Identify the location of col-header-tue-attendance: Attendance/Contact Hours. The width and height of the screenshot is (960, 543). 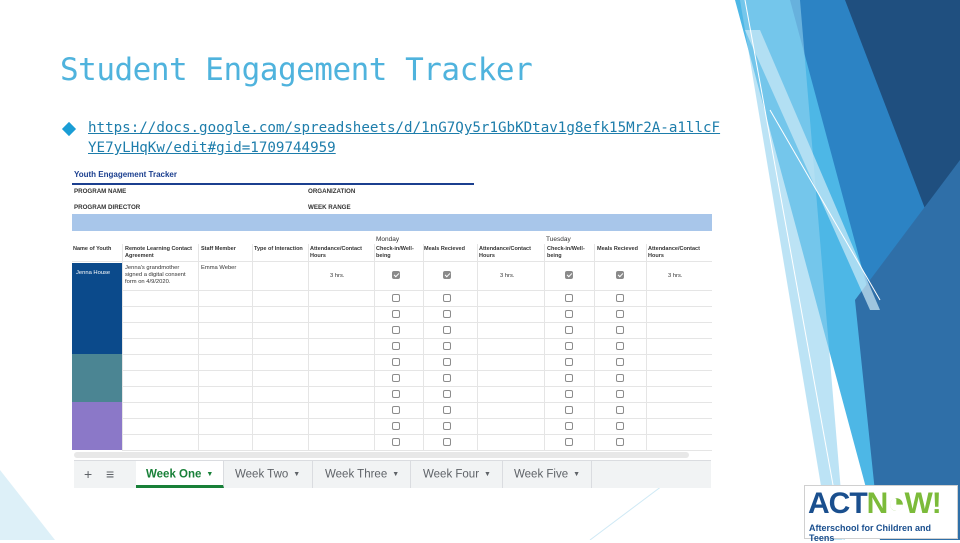
(505, 252).